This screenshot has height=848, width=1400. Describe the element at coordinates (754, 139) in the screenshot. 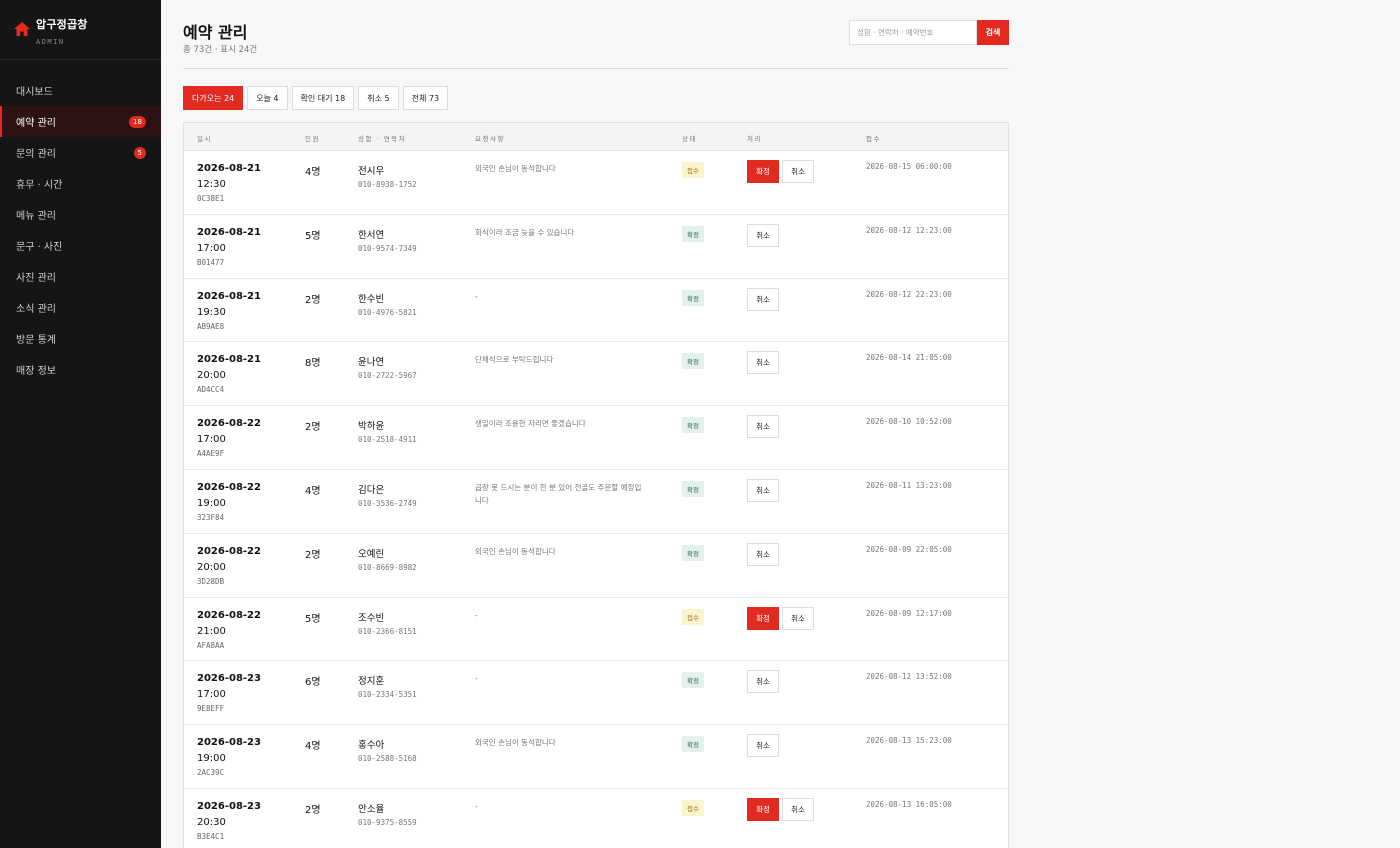

I see `header-action: 처리` at that location.